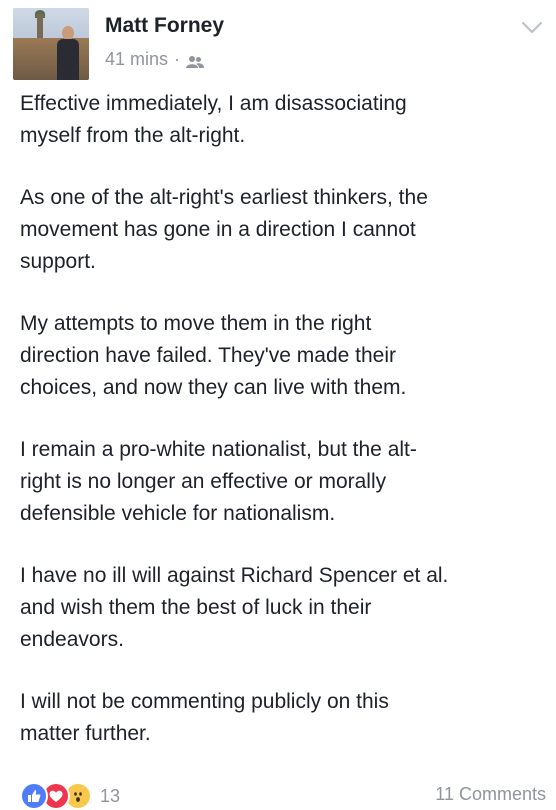 Image resolution: width=556 pixels, height=810 pixels. I want to click on post-footer: 13 11 Comments, so click(283, 796).